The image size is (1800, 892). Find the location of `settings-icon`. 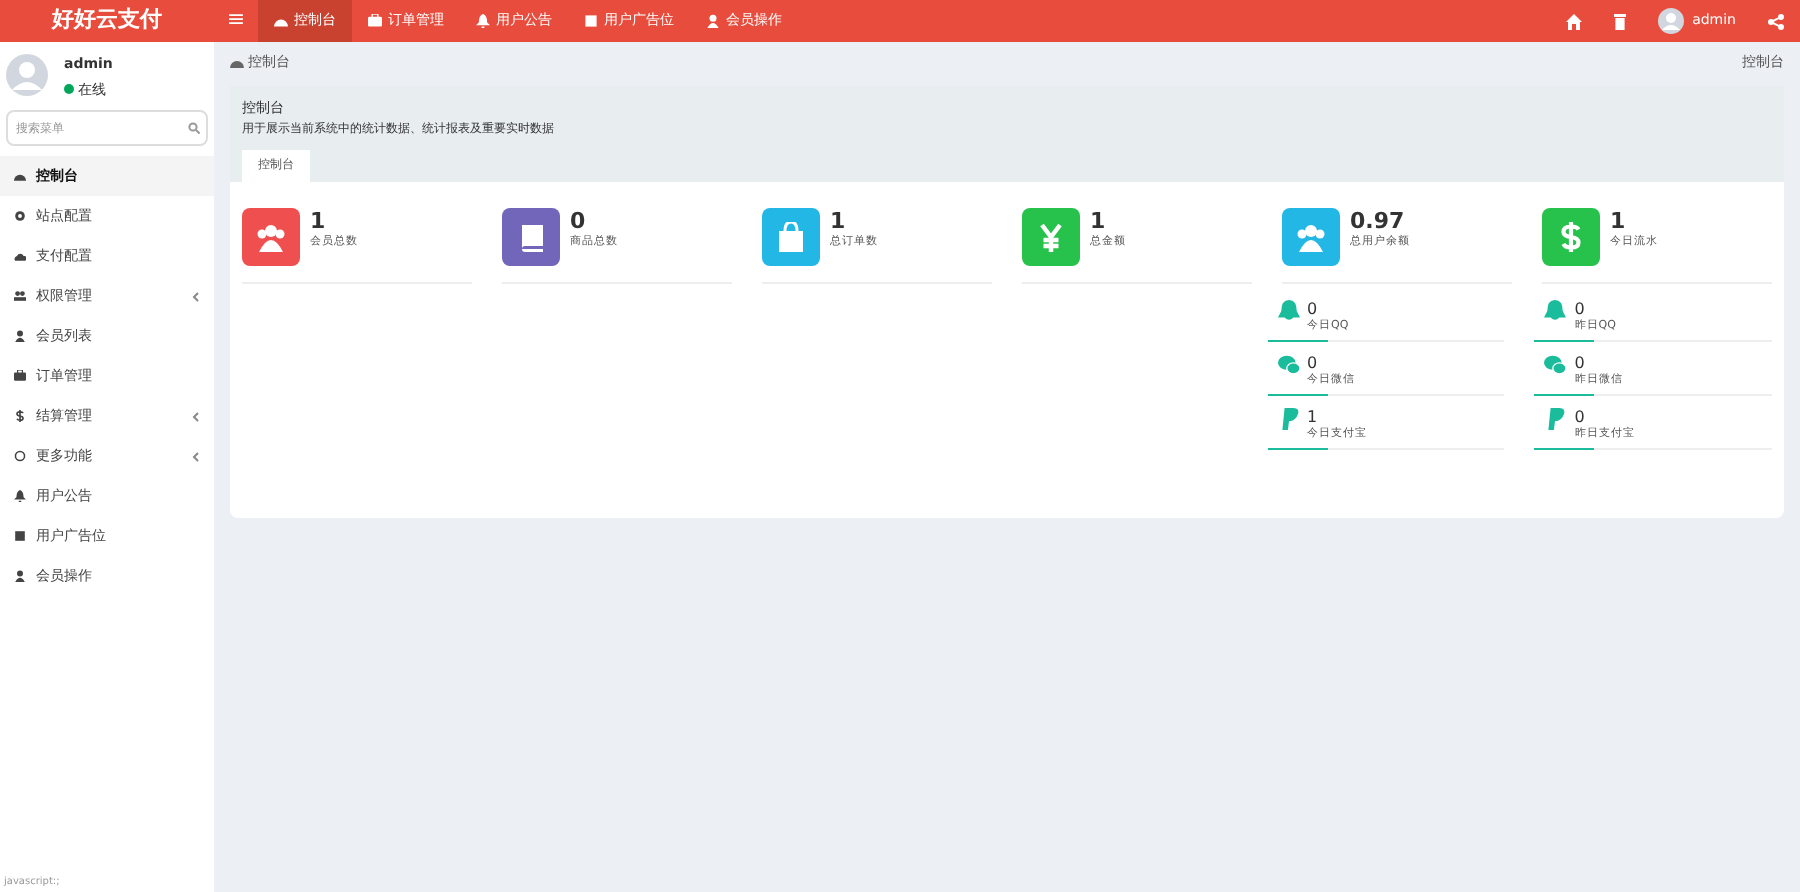

settings-icon is located at coordinates (20, 216).